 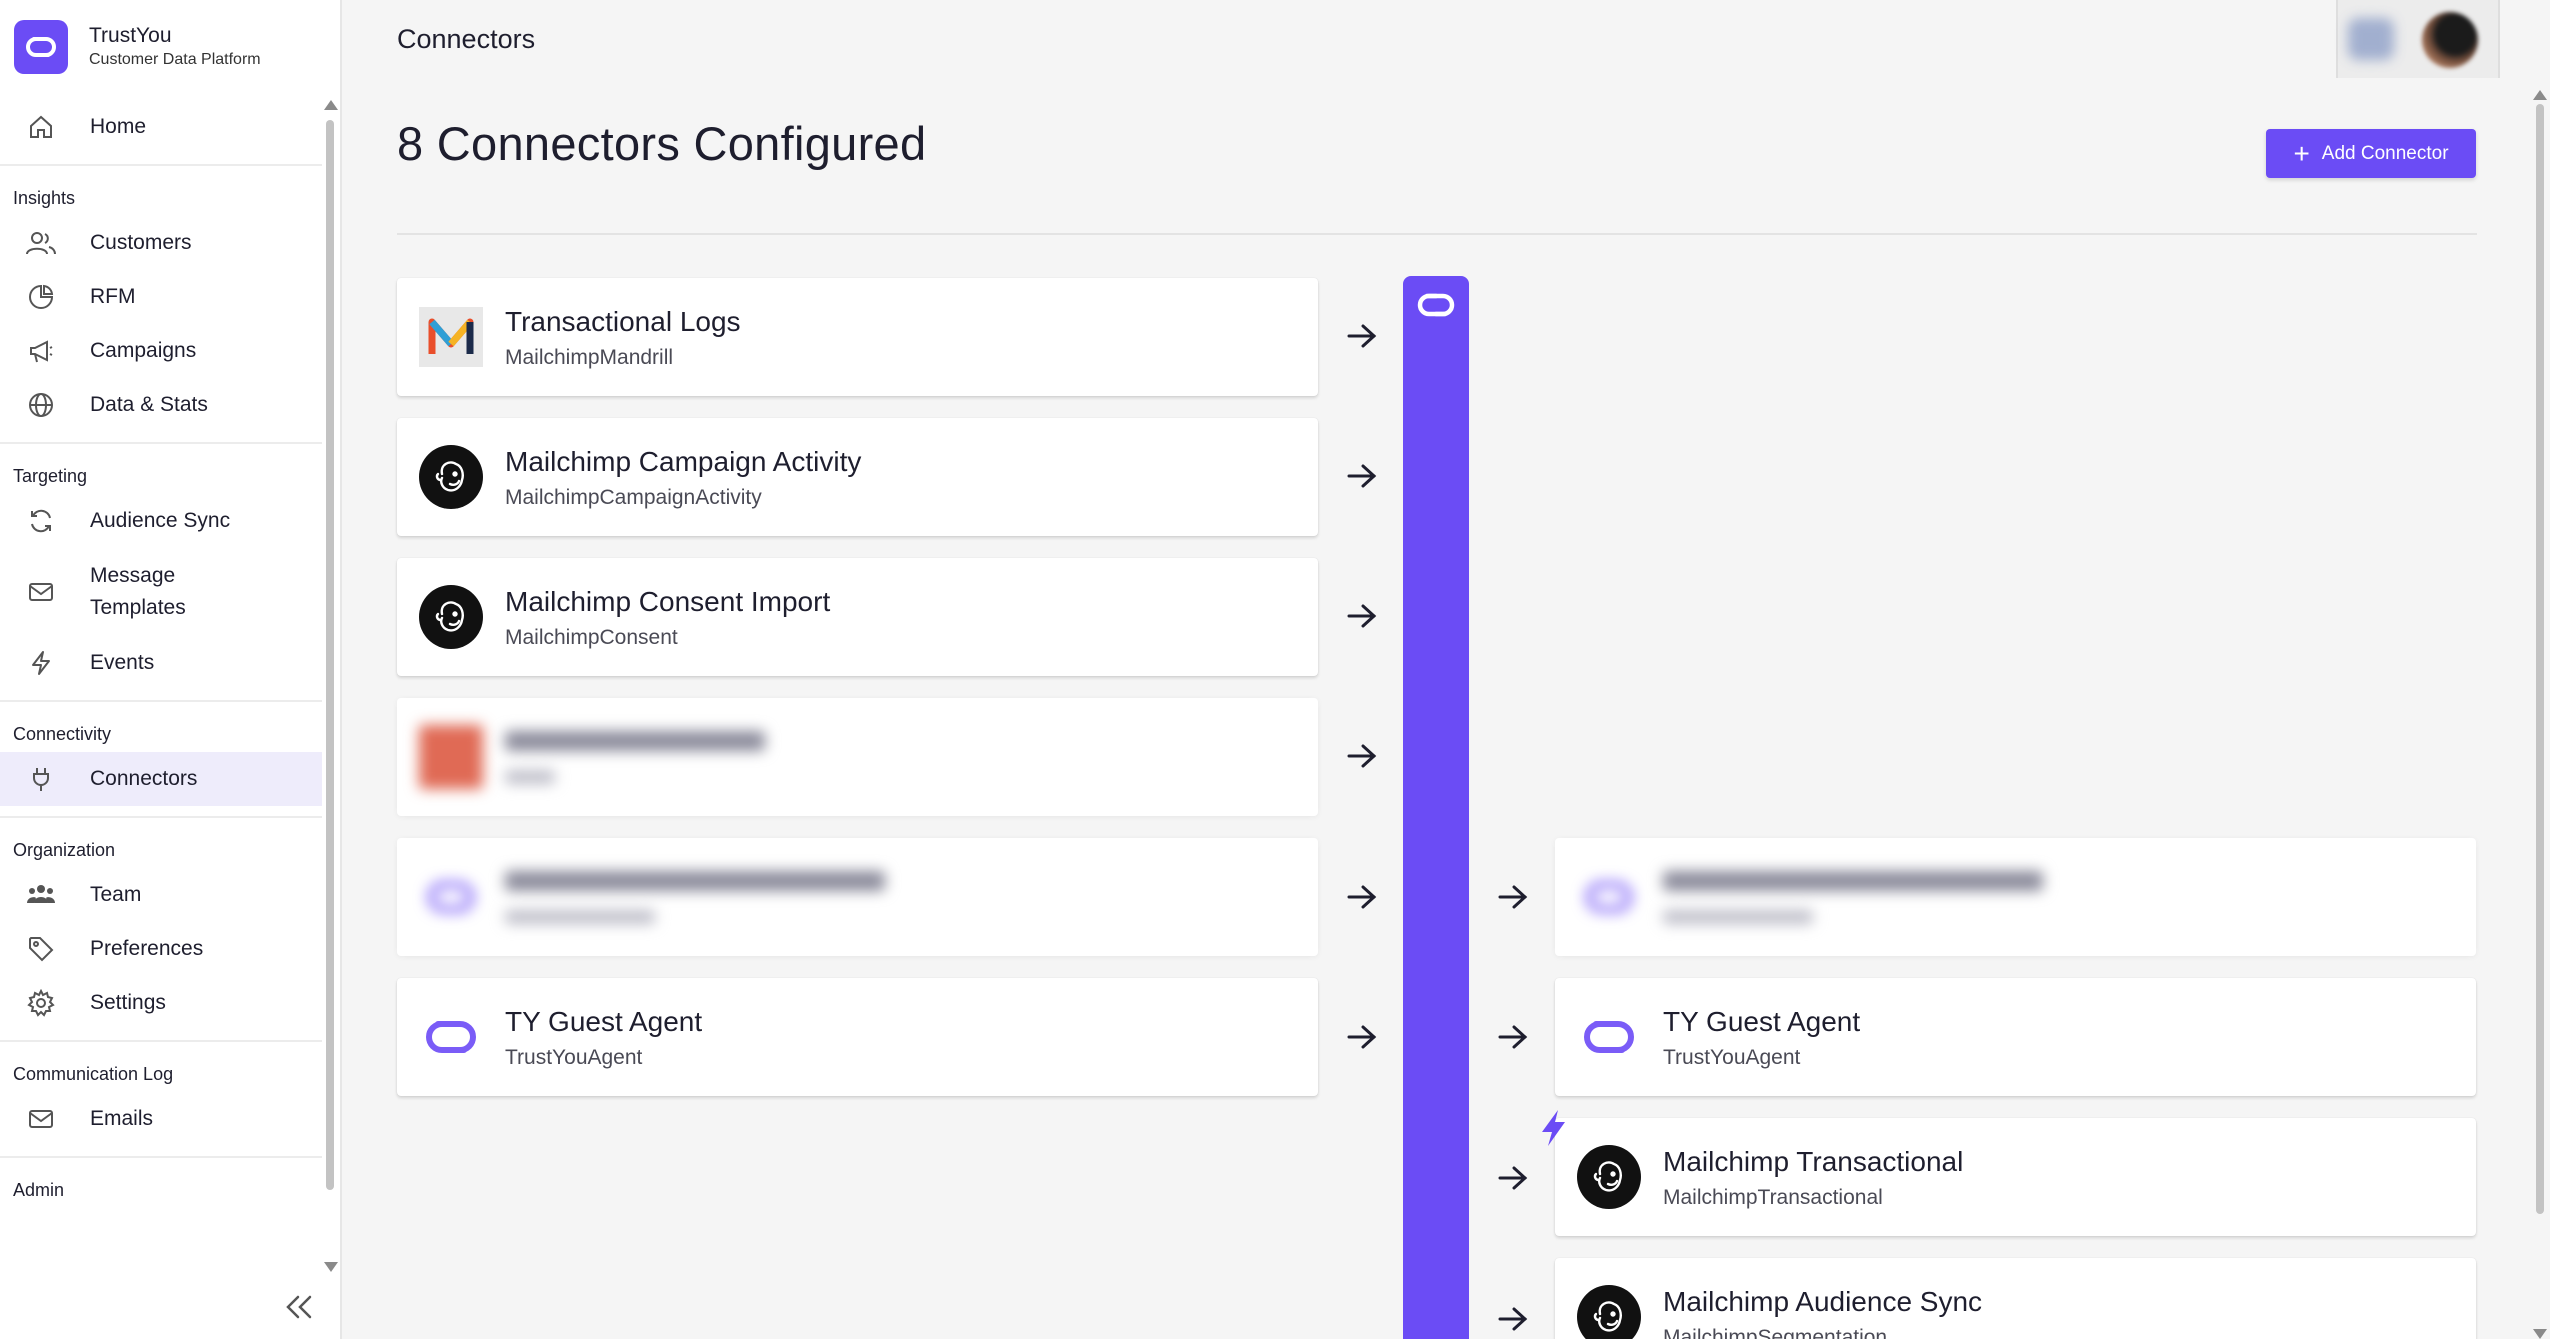 I want to click on brand: TrustYou Customer Data Platform, so click(x=137, y=47).